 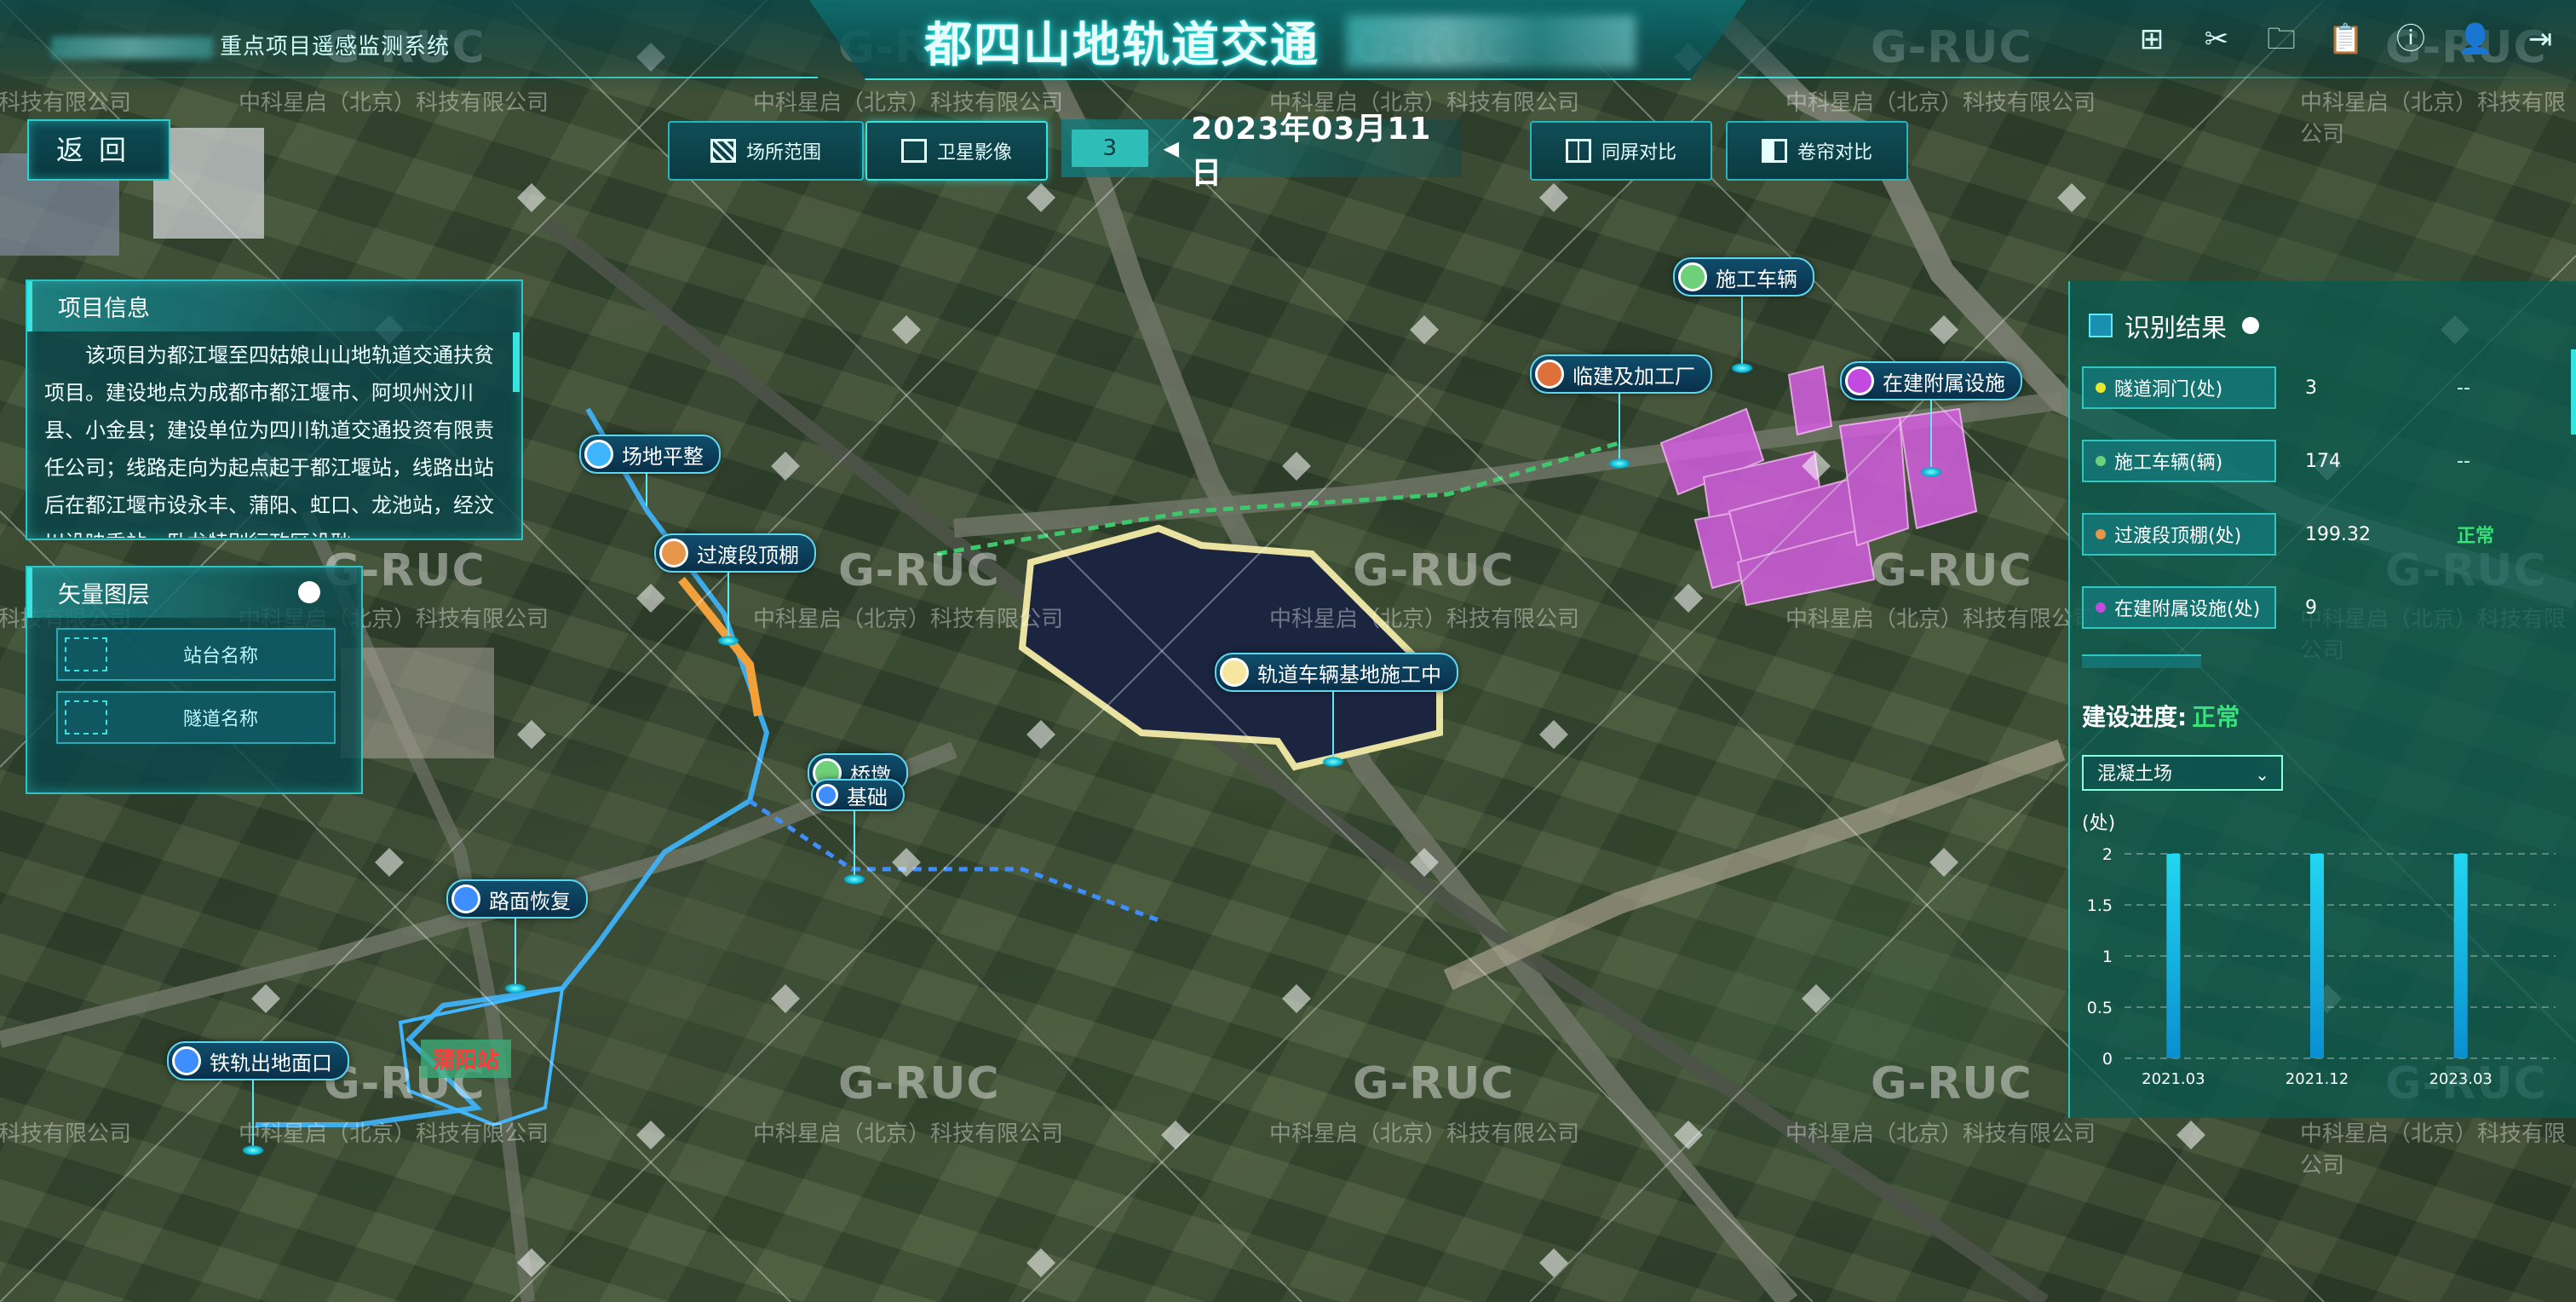 What do you see at coordinates (1634, 377) in the screenshot?
I see `map-label-text: 临建及加工厂` at bounding box center [1634, 377].